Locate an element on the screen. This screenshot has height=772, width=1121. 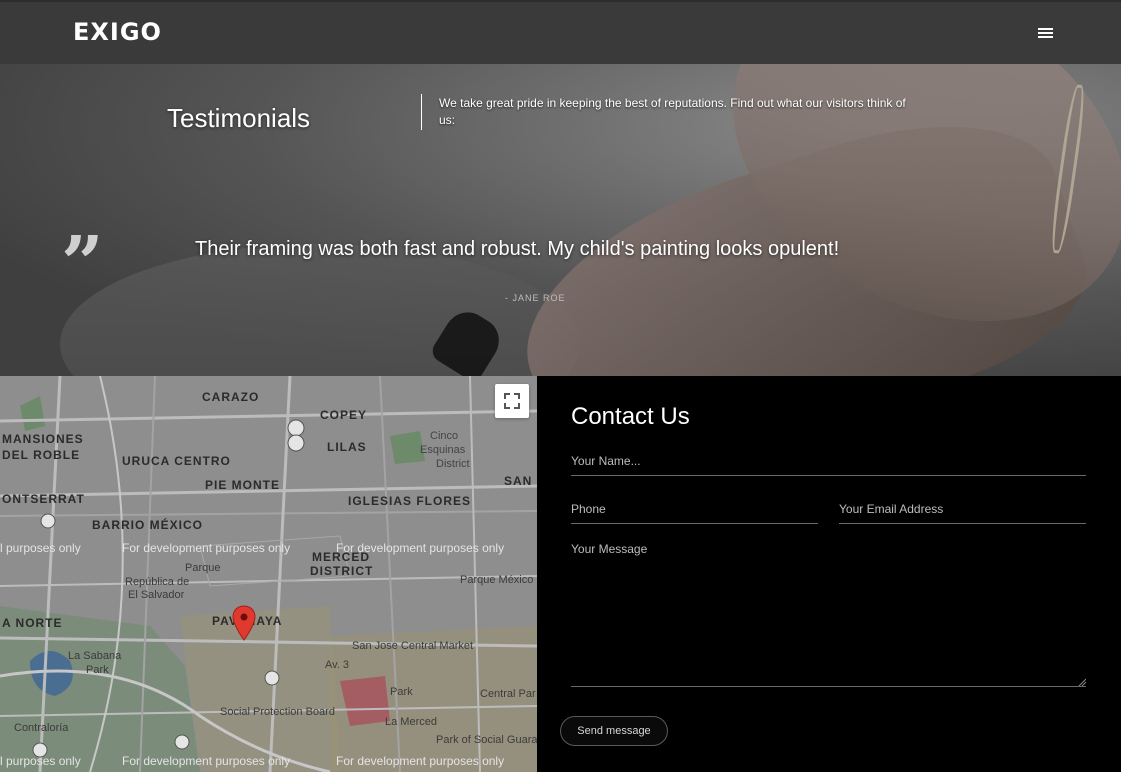
map-district-label: SAN is located at coordinates (518, 481).